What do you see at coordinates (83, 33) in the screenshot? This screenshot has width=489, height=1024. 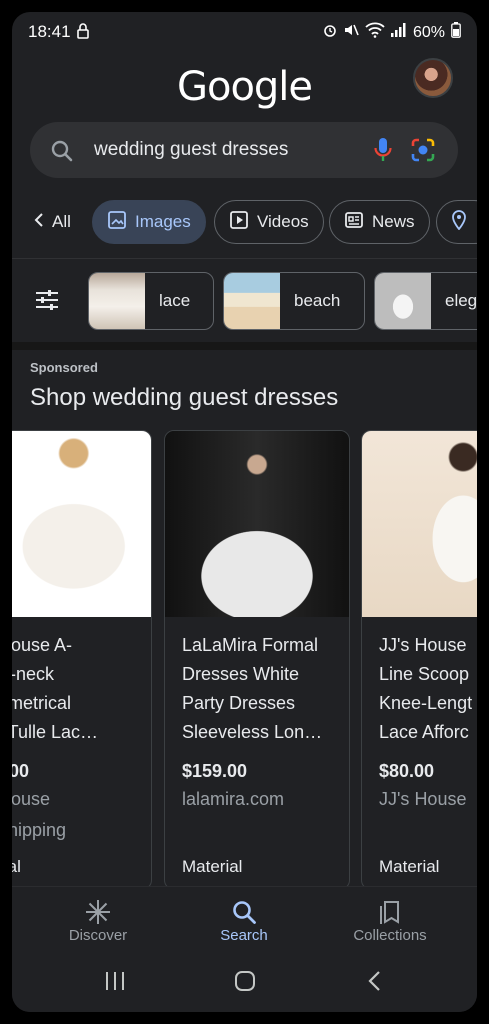 I see `lock-icon` at bounding box center [83, 33].